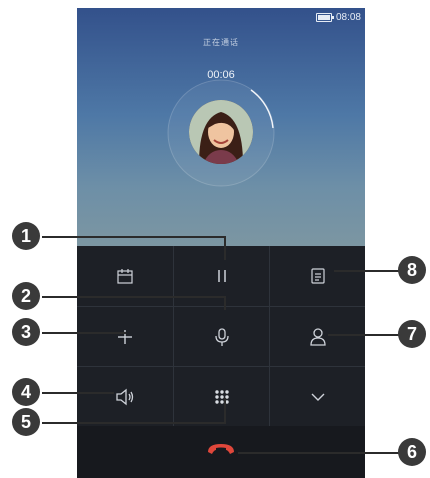 The width and height of the screenshot is (430, 478). I want to click on callout-5: 5, so click(26, 422).